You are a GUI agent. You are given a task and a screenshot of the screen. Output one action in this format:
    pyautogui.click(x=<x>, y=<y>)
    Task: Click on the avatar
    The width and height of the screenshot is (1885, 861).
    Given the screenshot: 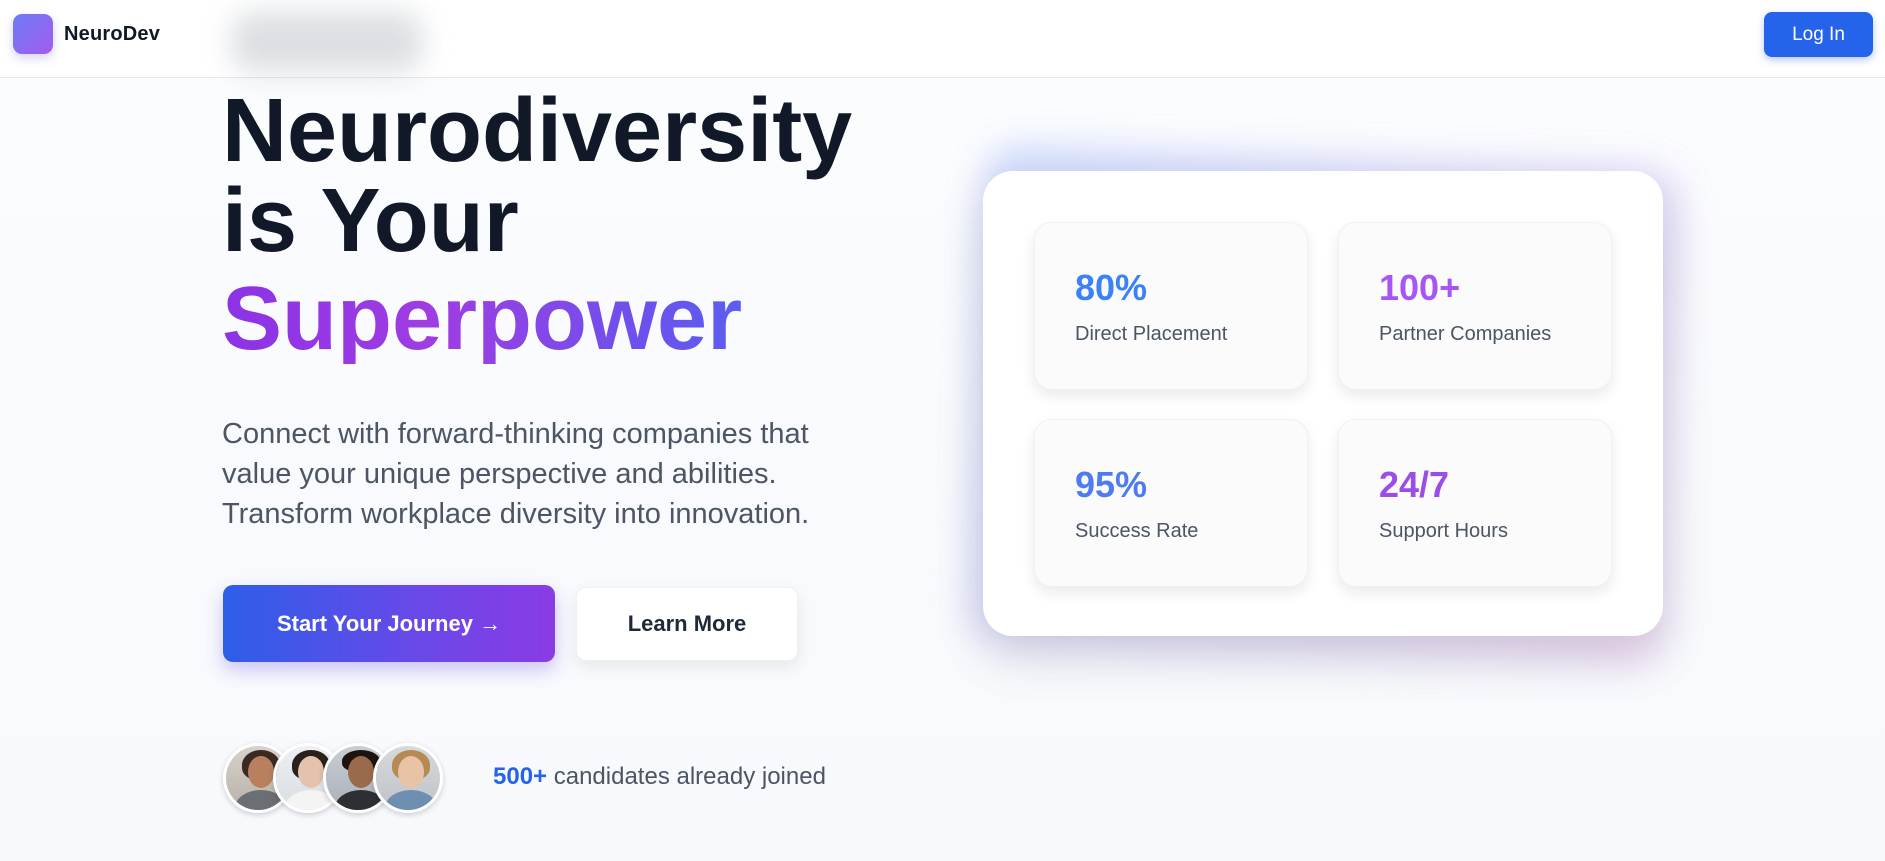 What is the action you would take?
    pyautogui.click(x=408, y=778)
    